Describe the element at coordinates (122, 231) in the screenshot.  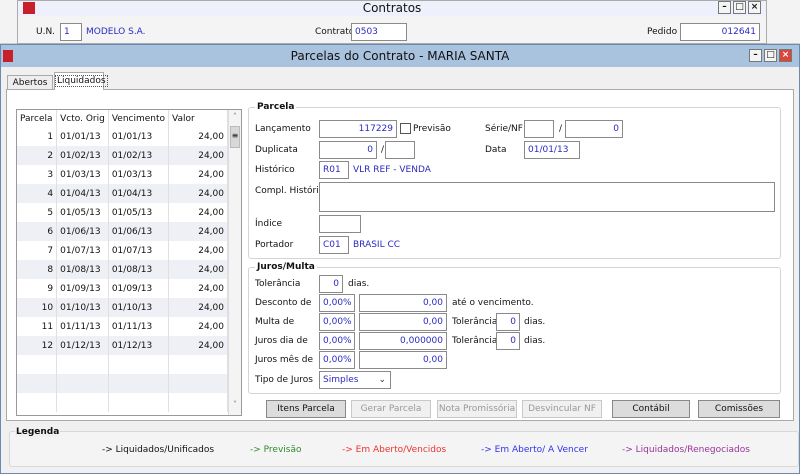
I see `table-row: 6 01/06/13 01/06/13 24,00` at that location.